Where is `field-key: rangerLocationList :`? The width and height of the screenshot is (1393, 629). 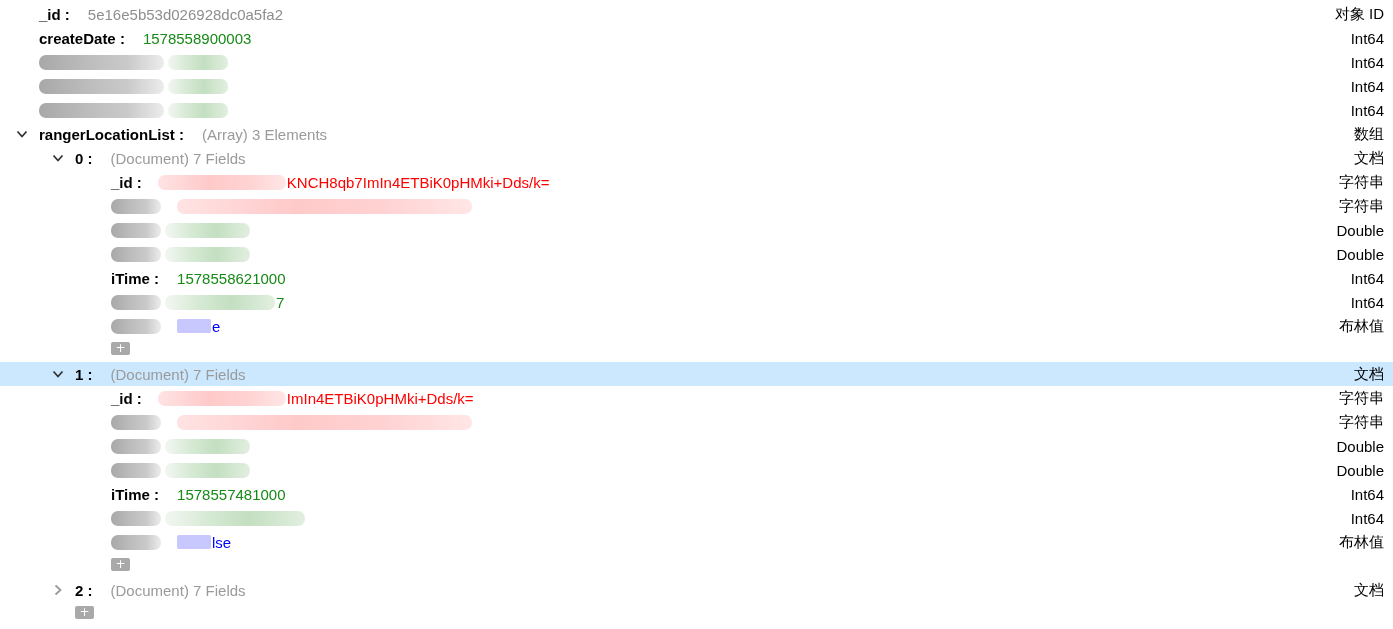 field-key: rangerLocationList : is located at coordinates (111, 134).